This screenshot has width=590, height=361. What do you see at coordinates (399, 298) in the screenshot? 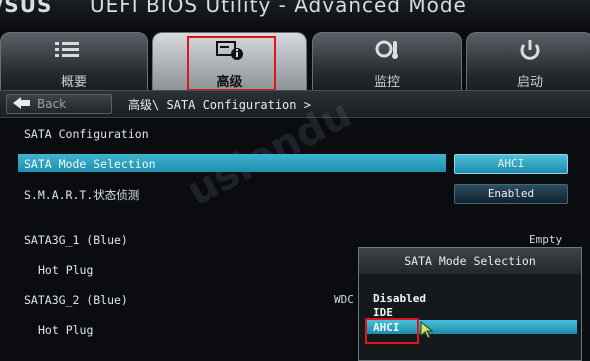
I see `popup-option-disabled: Disabled` at bounding box center [399, 298].